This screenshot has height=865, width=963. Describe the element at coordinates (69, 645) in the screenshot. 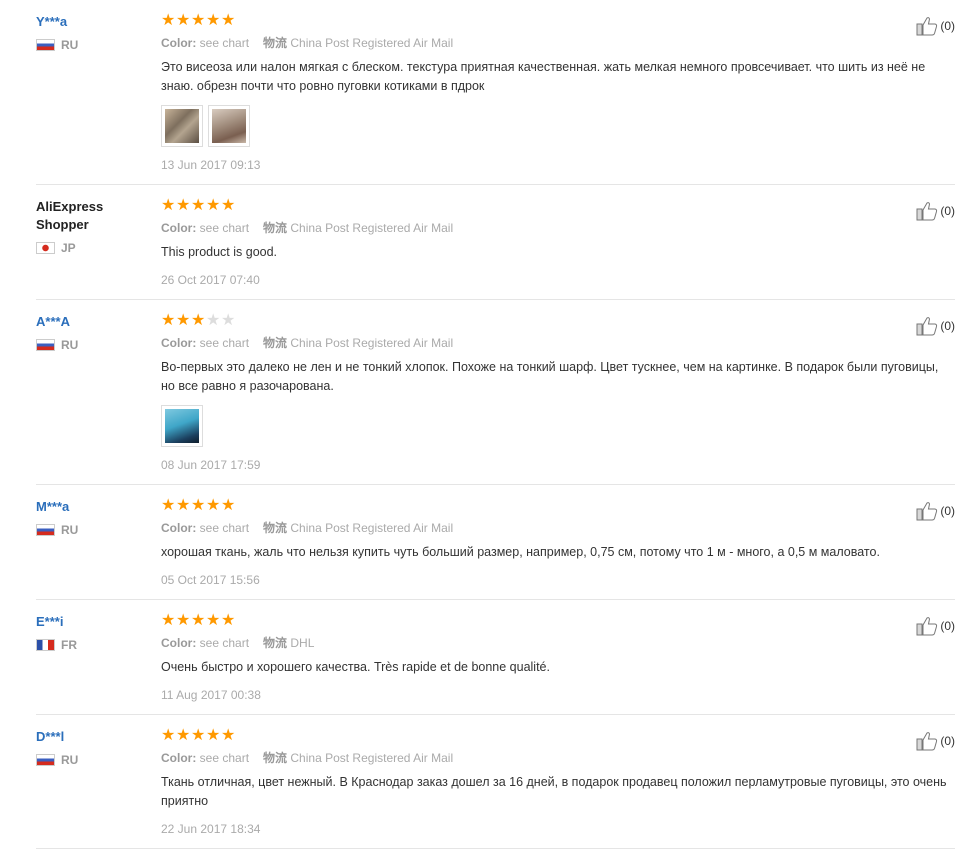

I see `country-code: FR` at that location.